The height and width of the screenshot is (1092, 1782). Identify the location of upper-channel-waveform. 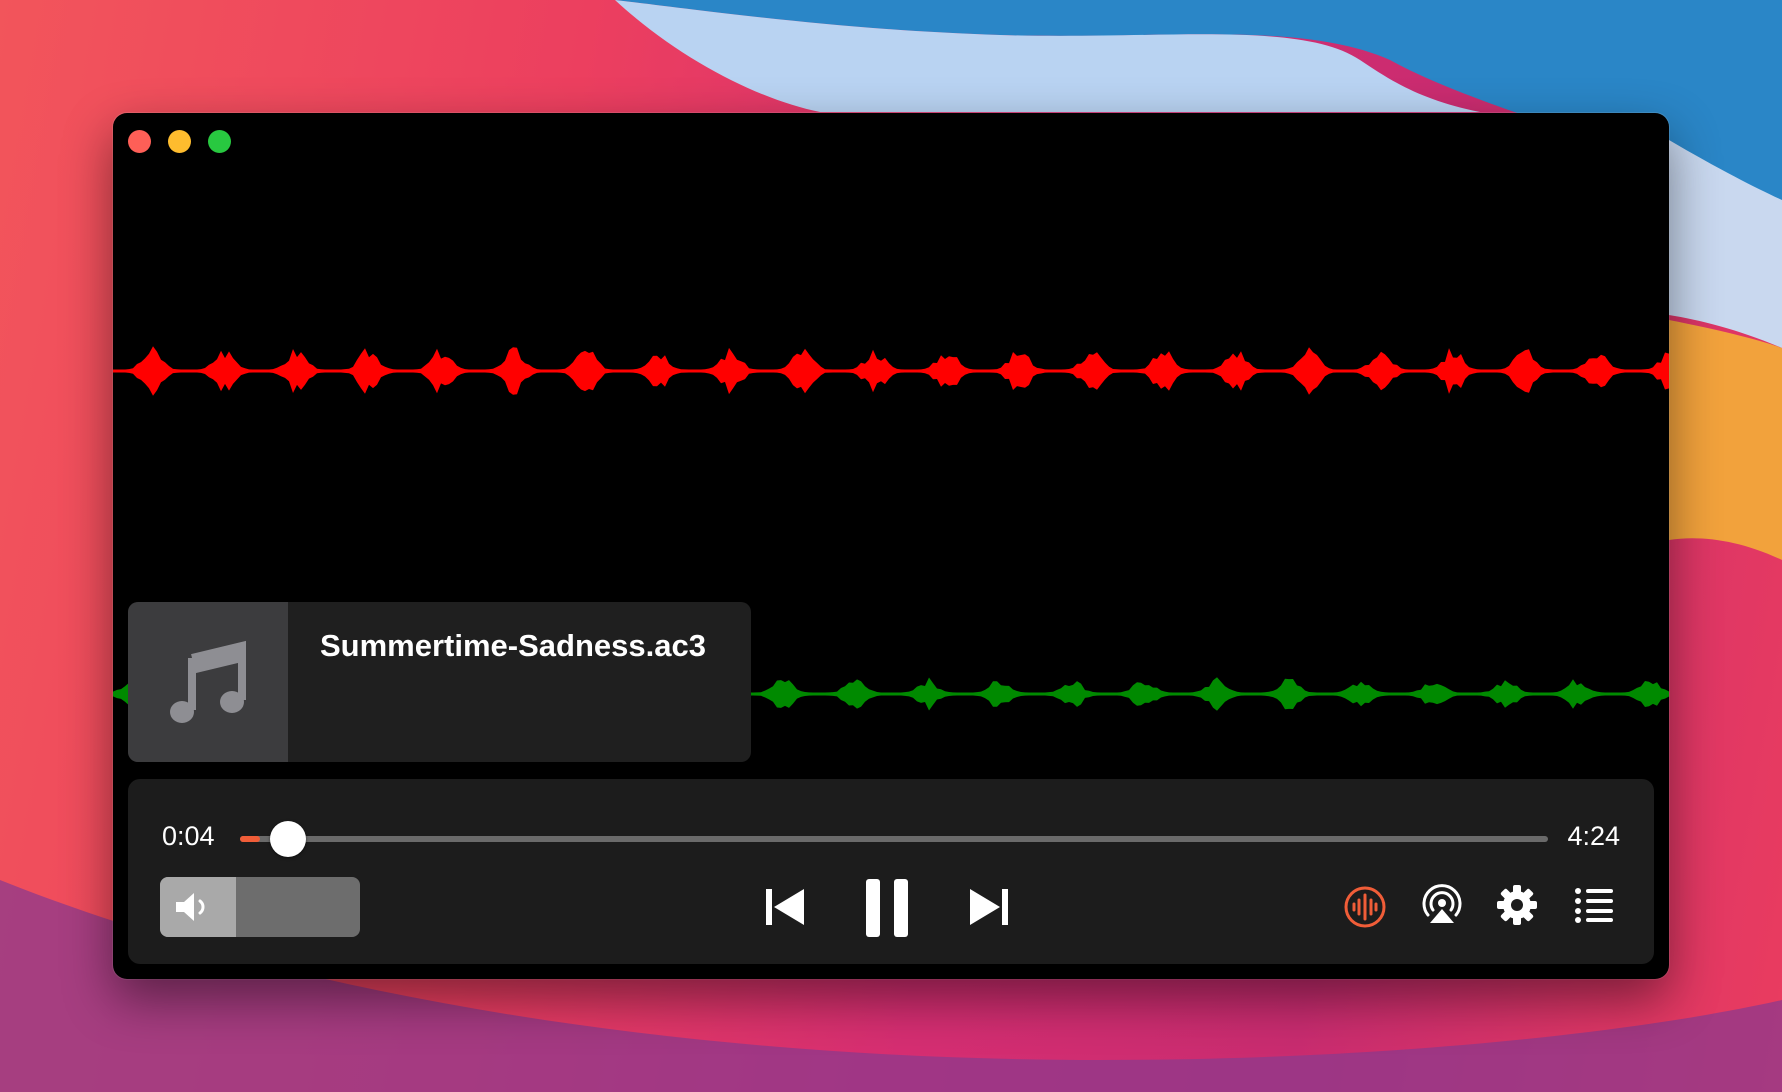
(891, 371).